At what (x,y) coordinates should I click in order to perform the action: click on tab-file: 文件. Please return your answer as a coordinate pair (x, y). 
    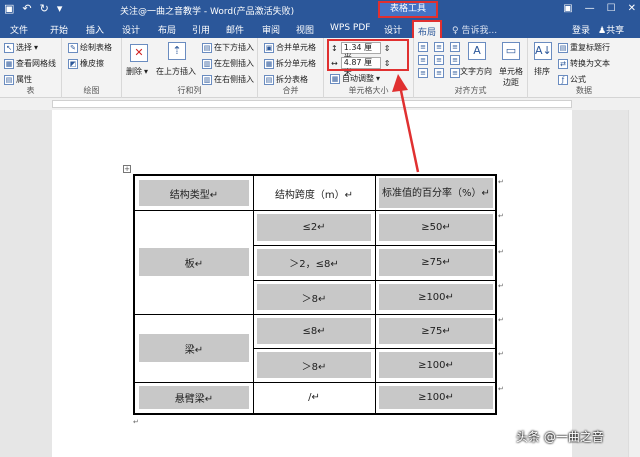
    Looking at the image, I should click on (19, 29).